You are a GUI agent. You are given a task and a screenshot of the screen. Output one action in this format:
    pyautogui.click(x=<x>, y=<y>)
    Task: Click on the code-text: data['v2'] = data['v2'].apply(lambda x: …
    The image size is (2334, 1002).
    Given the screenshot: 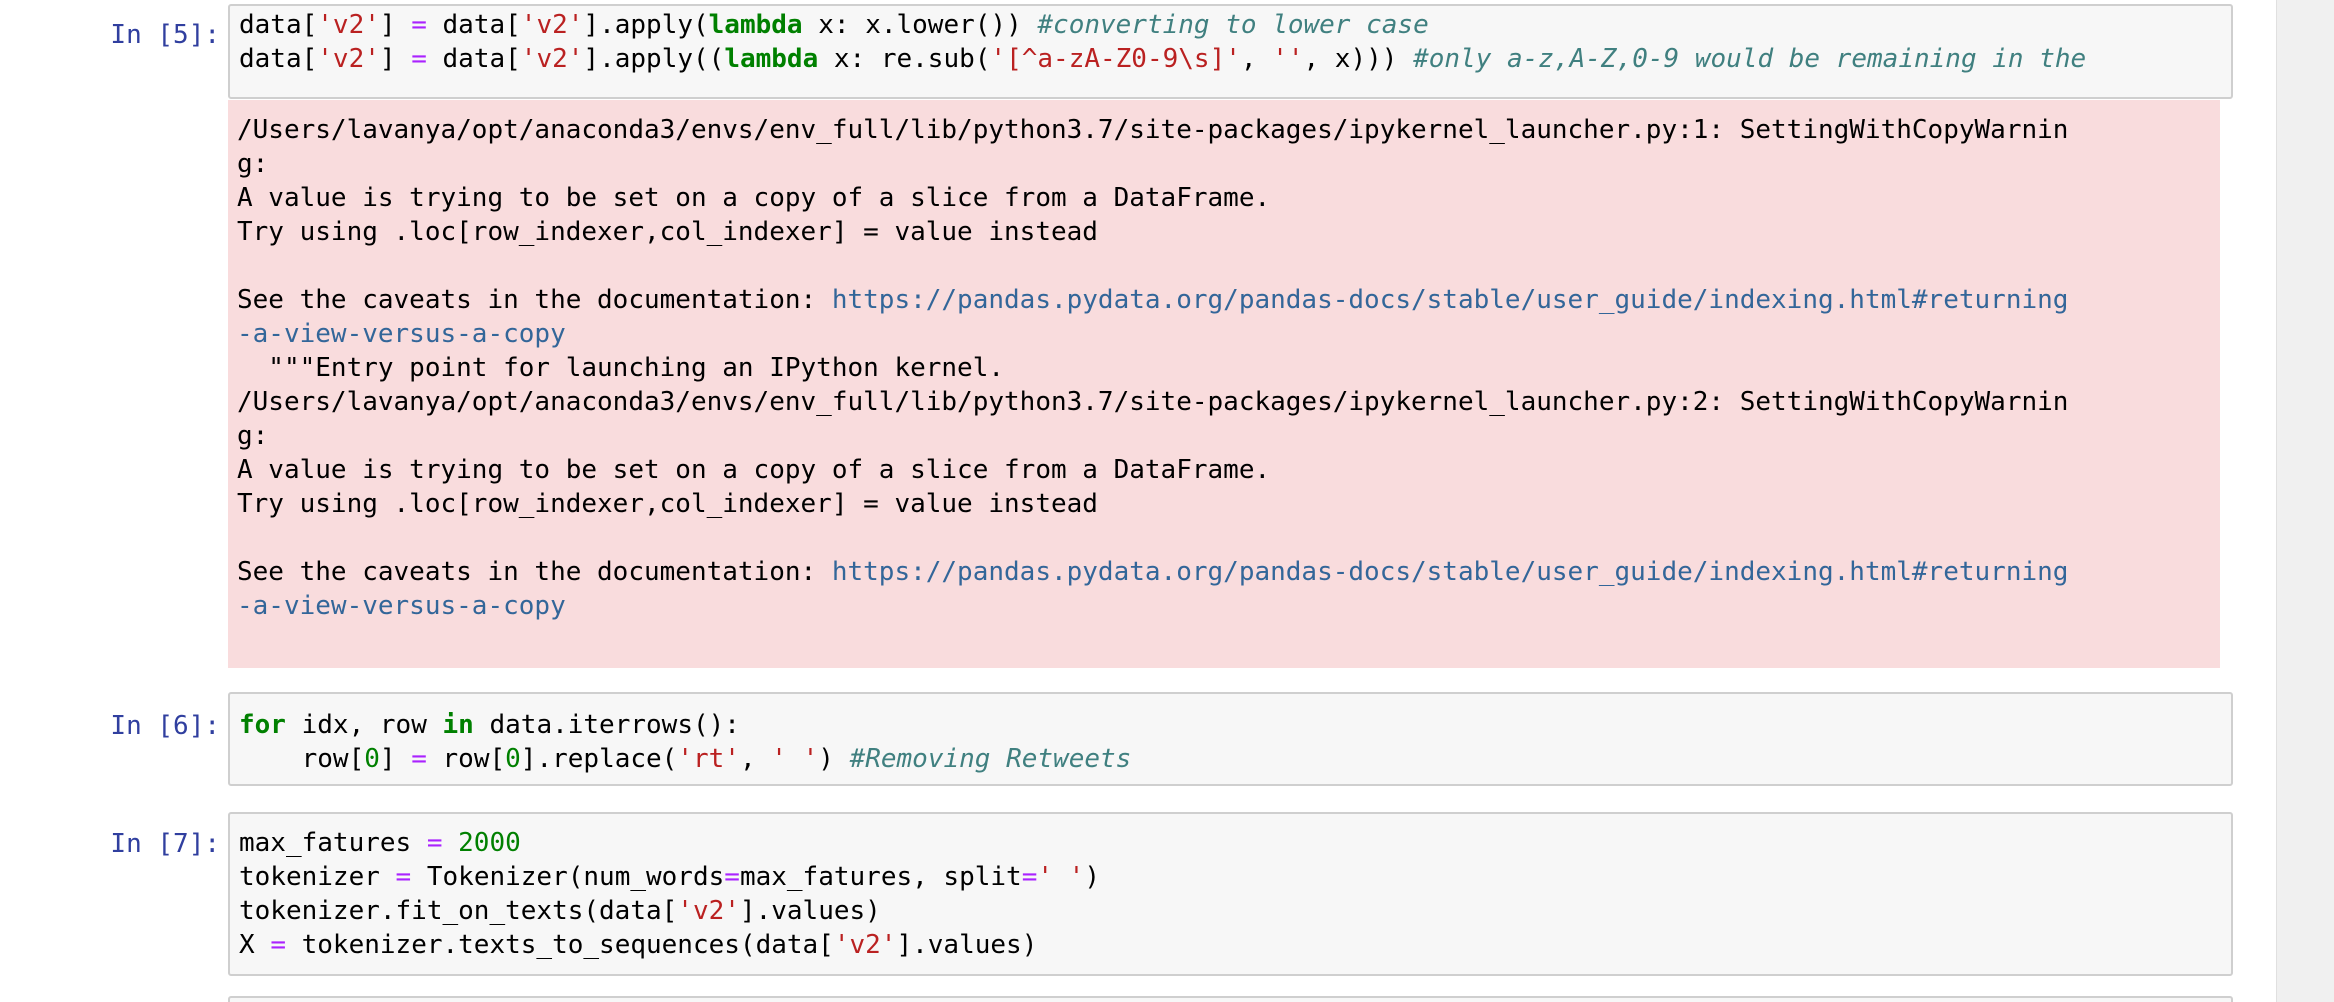 What is the action you would take?
    pyautogui.click(x=1163, y=42)
    